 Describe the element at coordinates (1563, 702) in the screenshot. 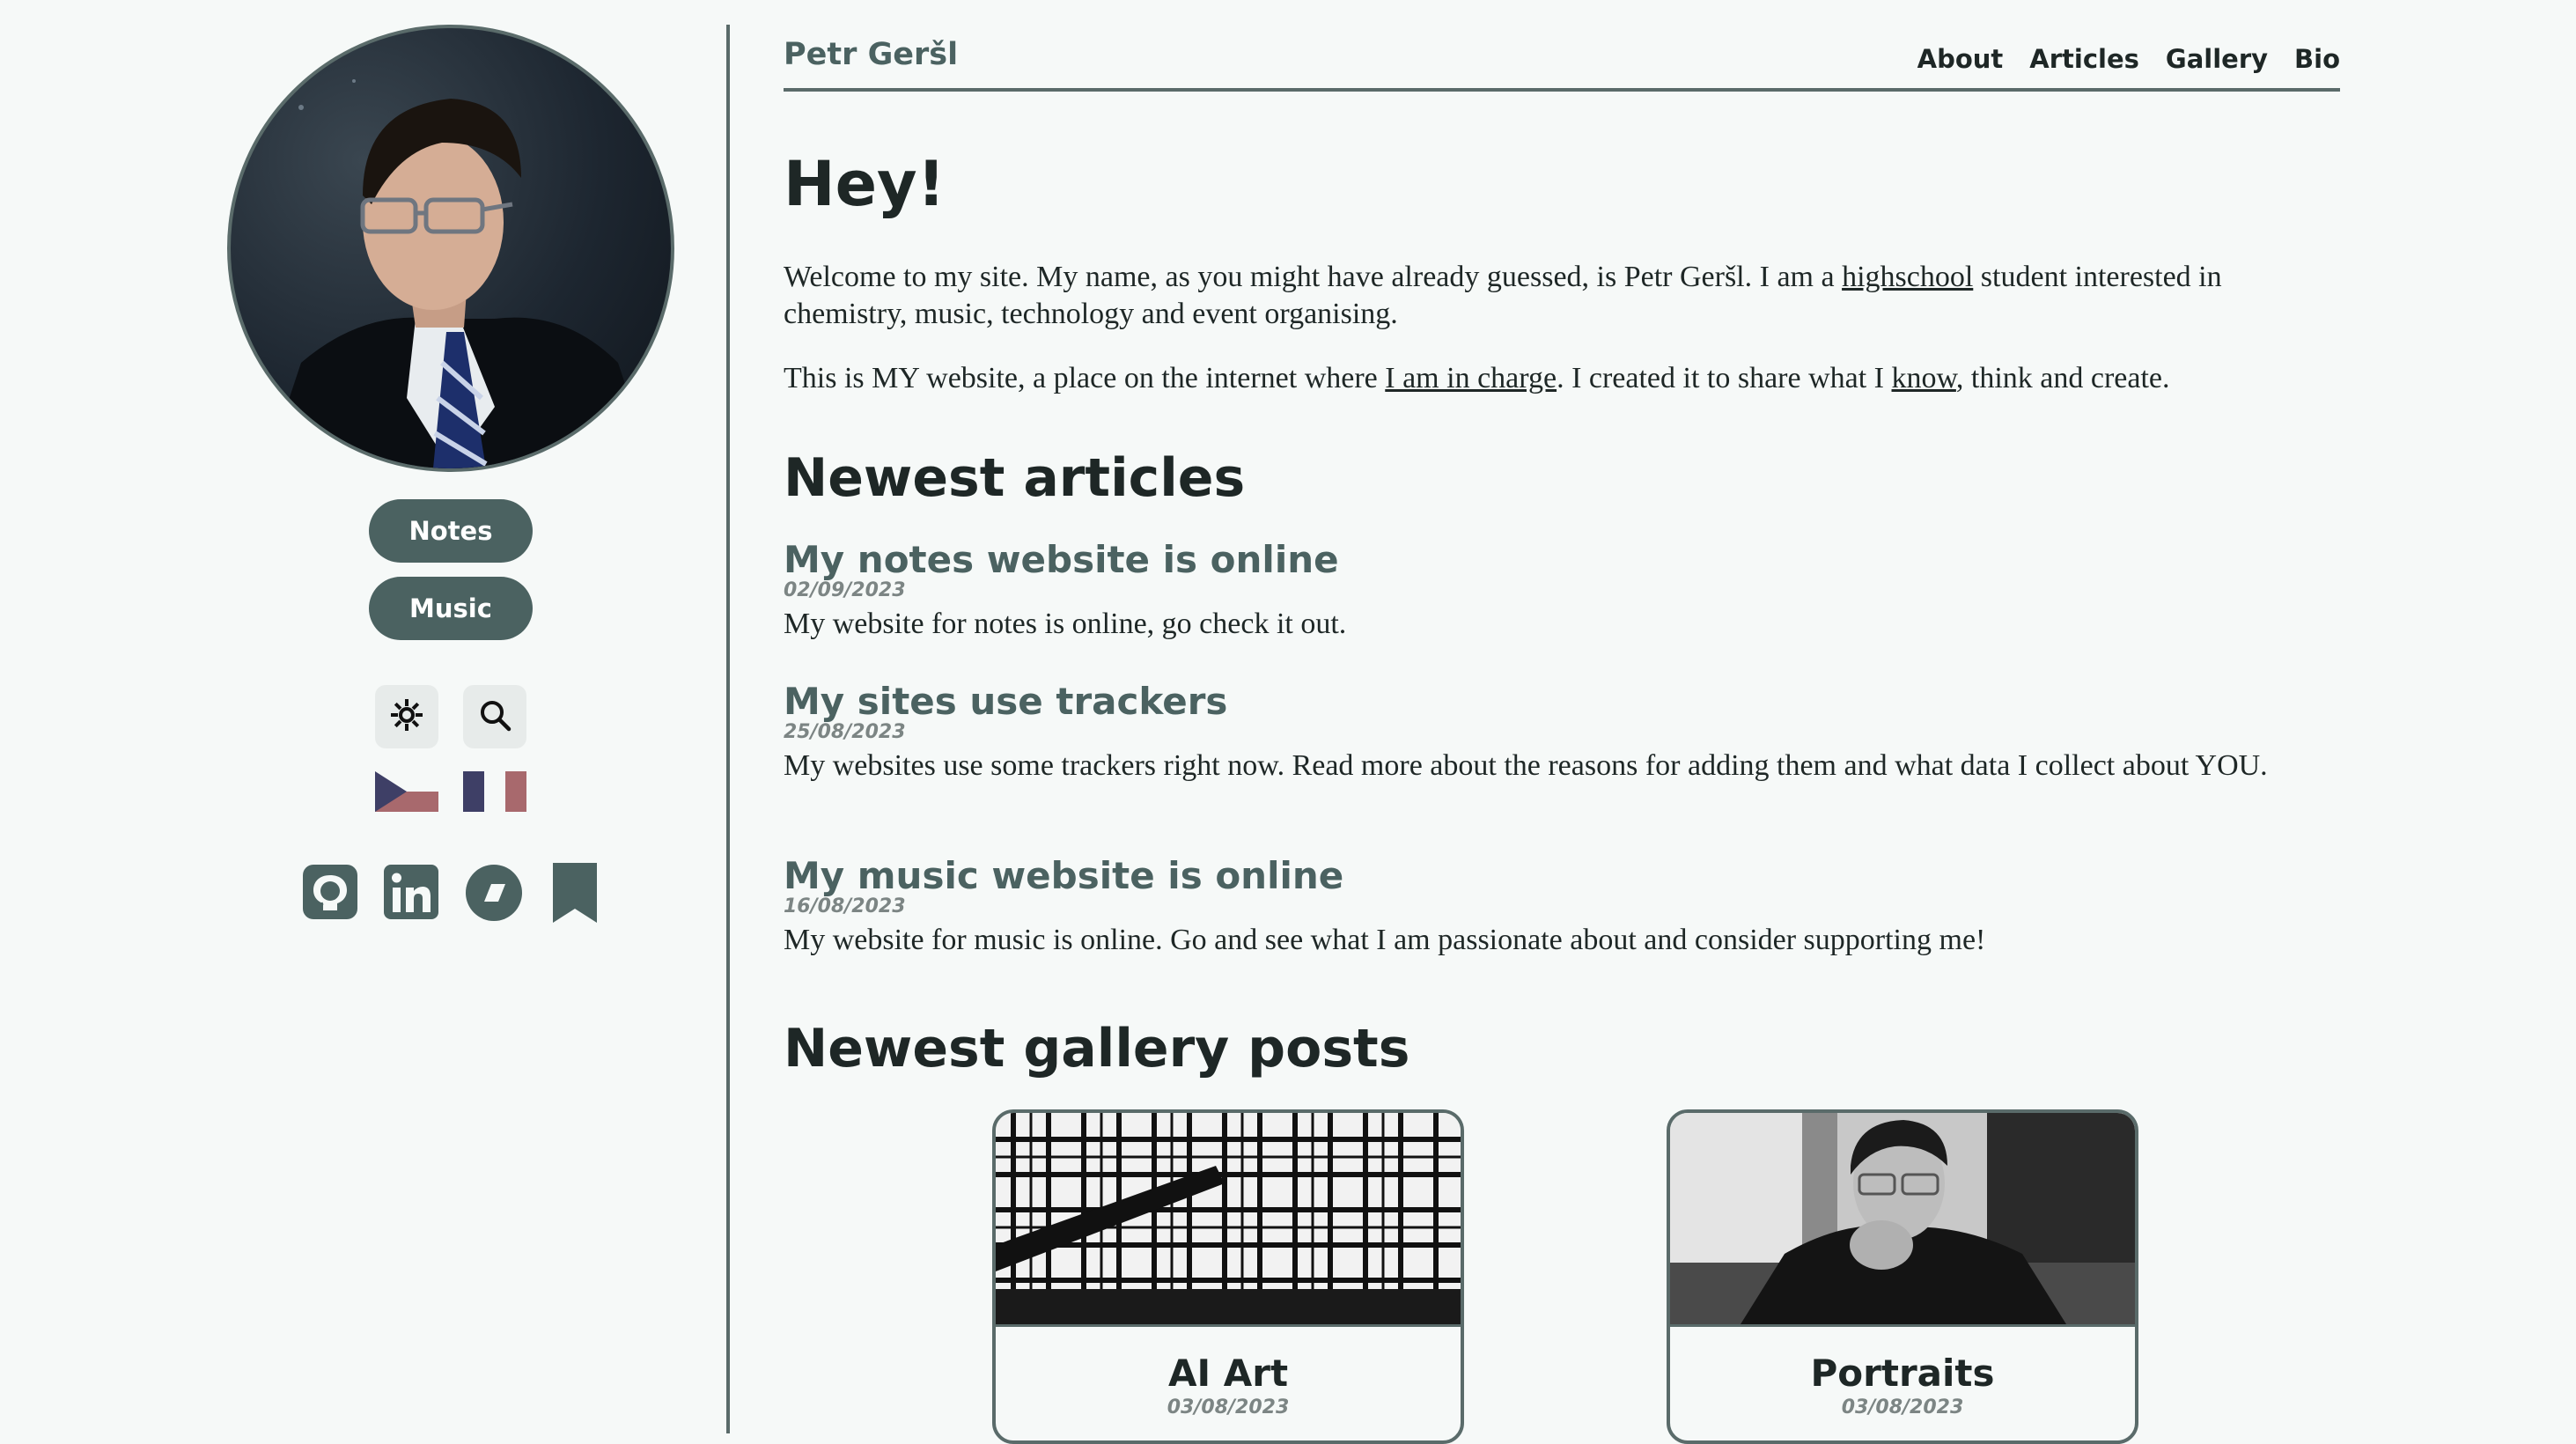

I see `article-title-link: My sites use trackers` at that location.